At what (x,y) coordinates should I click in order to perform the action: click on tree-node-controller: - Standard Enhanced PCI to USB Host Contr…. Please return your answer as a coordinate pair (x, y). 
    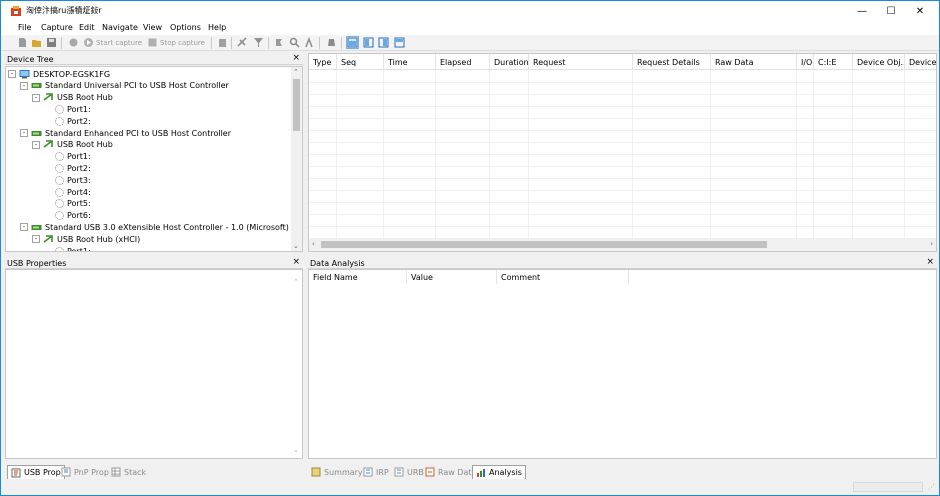
    Looking at the image, I should click on (125, 133).